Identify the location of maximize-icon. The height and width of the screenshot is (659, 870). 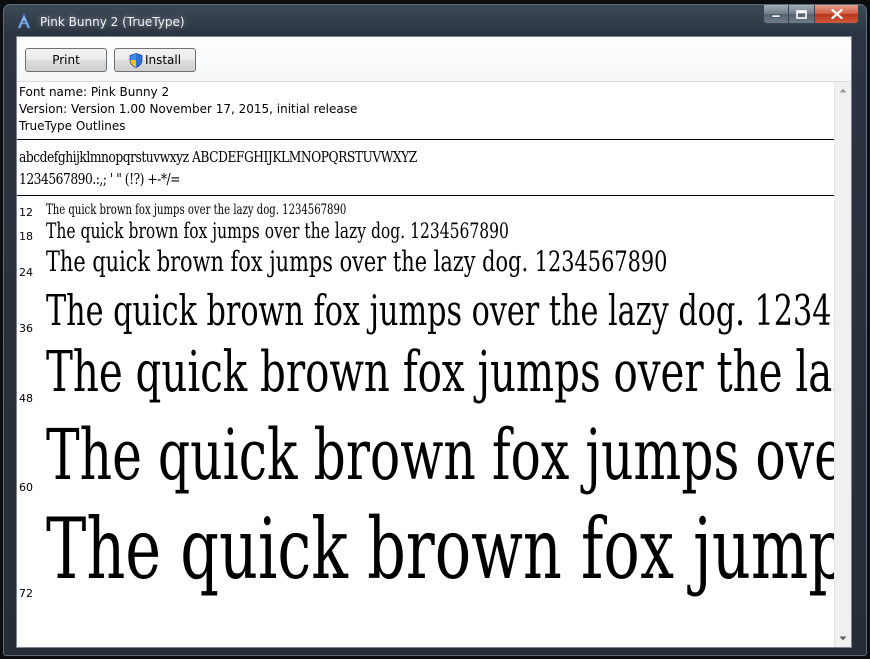
(801, 14).